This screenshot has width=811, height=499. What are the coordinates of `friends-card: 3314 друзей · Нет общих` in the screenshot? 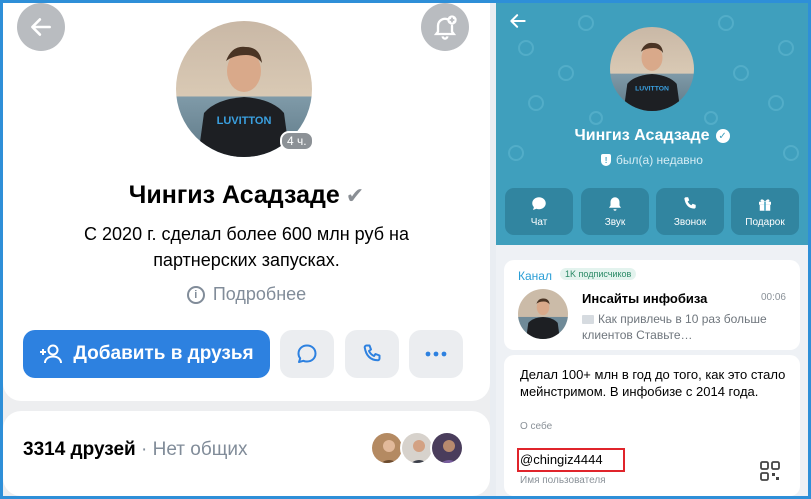 It's located at (246, 453).